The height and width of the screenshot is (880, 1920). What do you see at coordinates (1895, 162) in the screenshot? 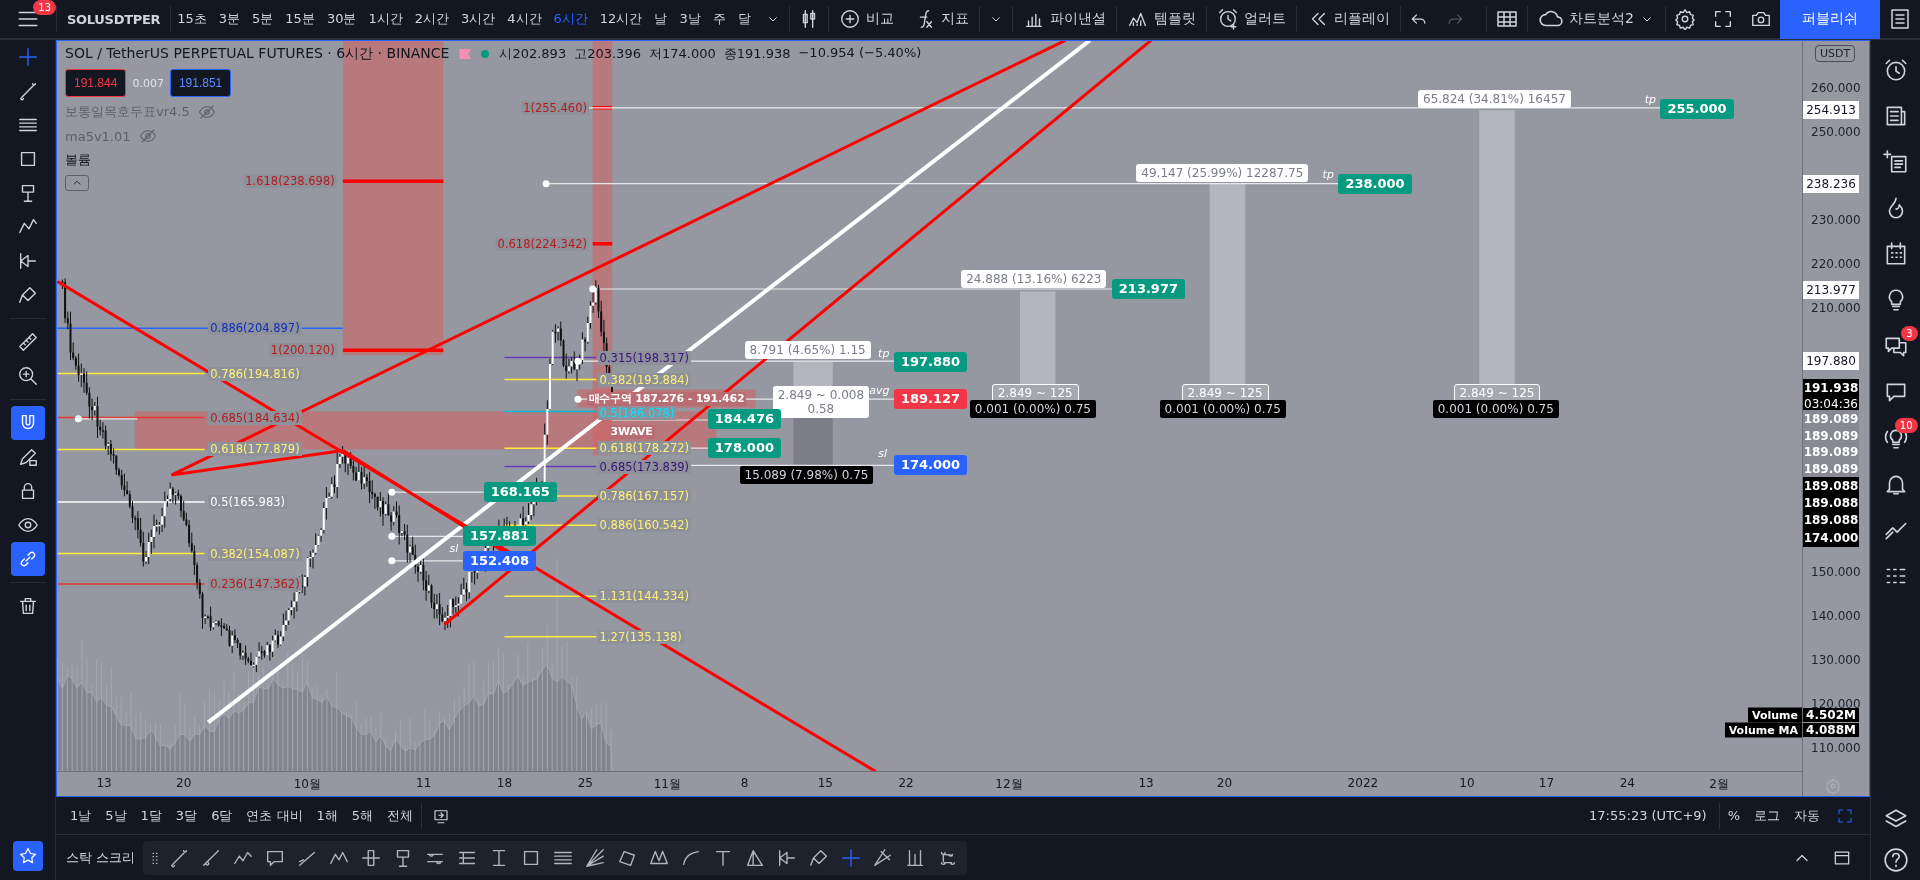
I see `watchlist-icon` at bounding box center [1895, 162].